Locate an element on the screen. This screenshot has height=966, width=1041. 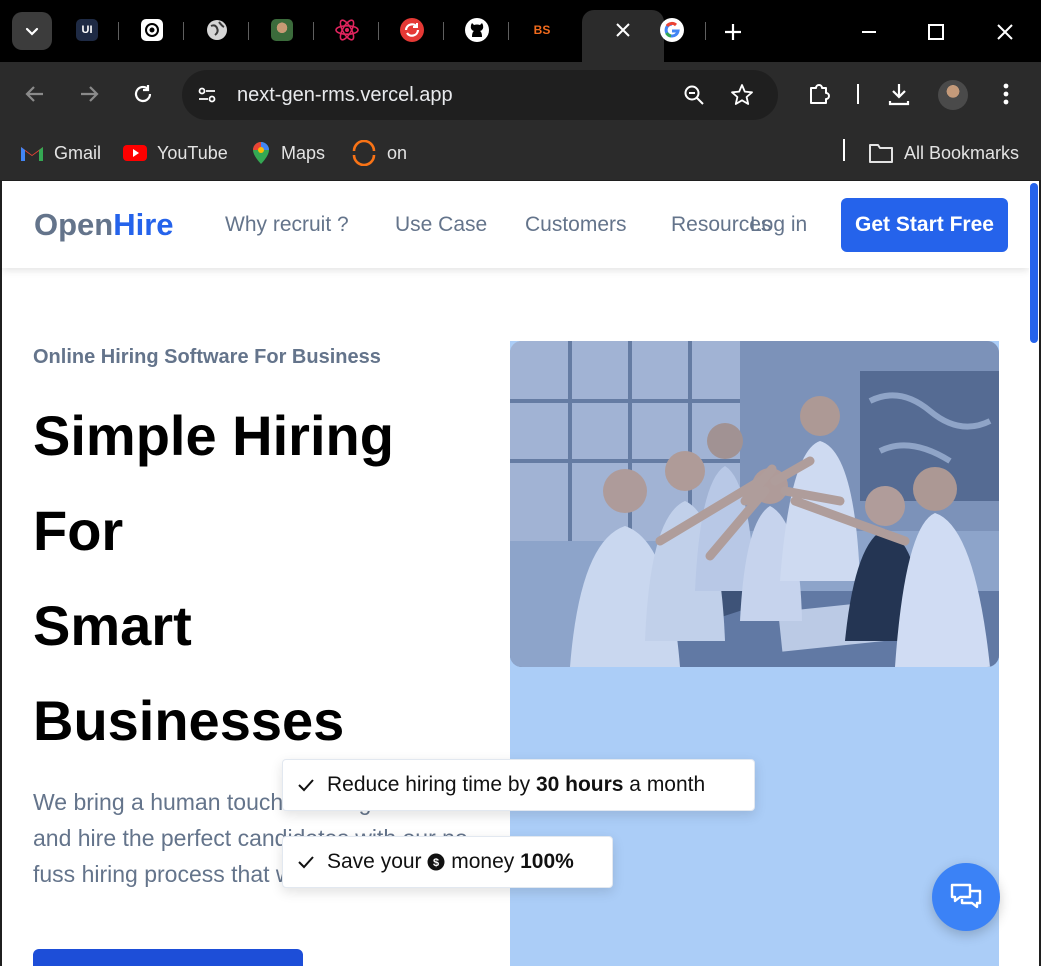
tab-globe is located at coordinates (217, 30).